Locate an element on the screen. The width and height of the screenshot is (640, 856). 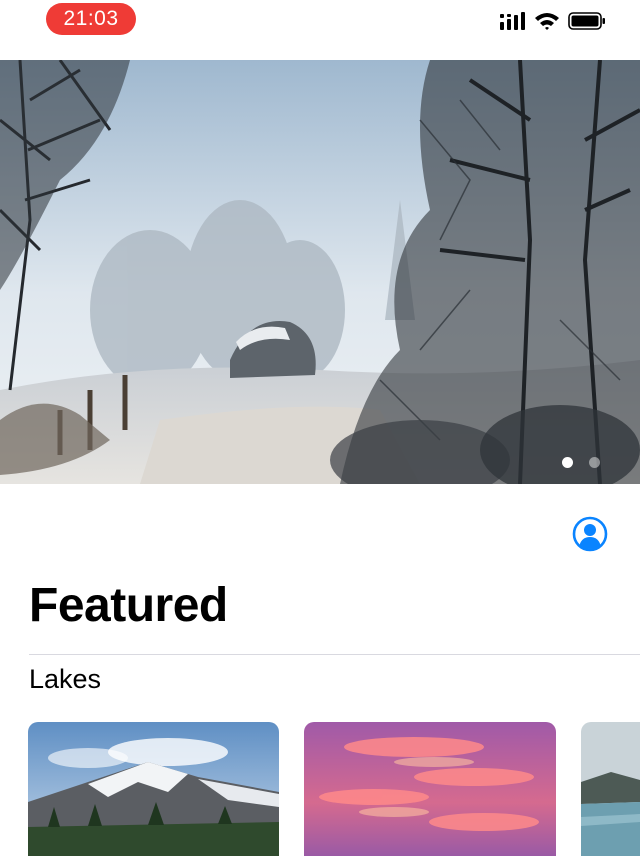
section-divider is located at coordinates (334, 654).